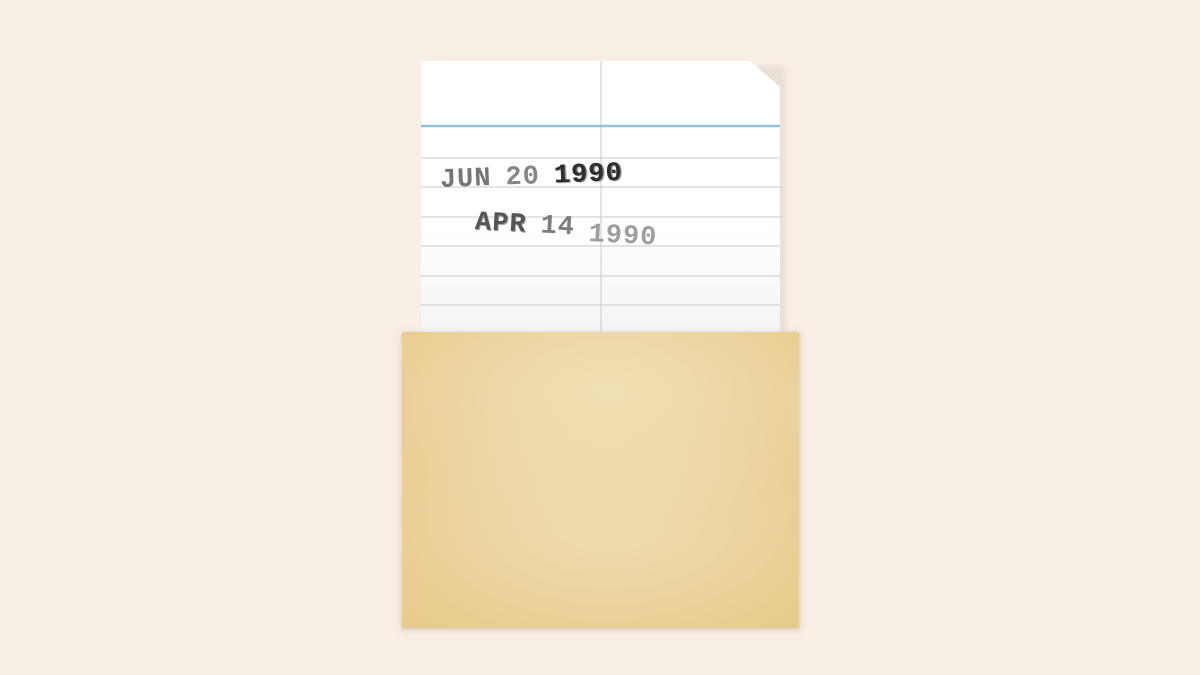  I want to click on due-date-card: JUN 20 1990 APR 14 1990, so click(600, 198).